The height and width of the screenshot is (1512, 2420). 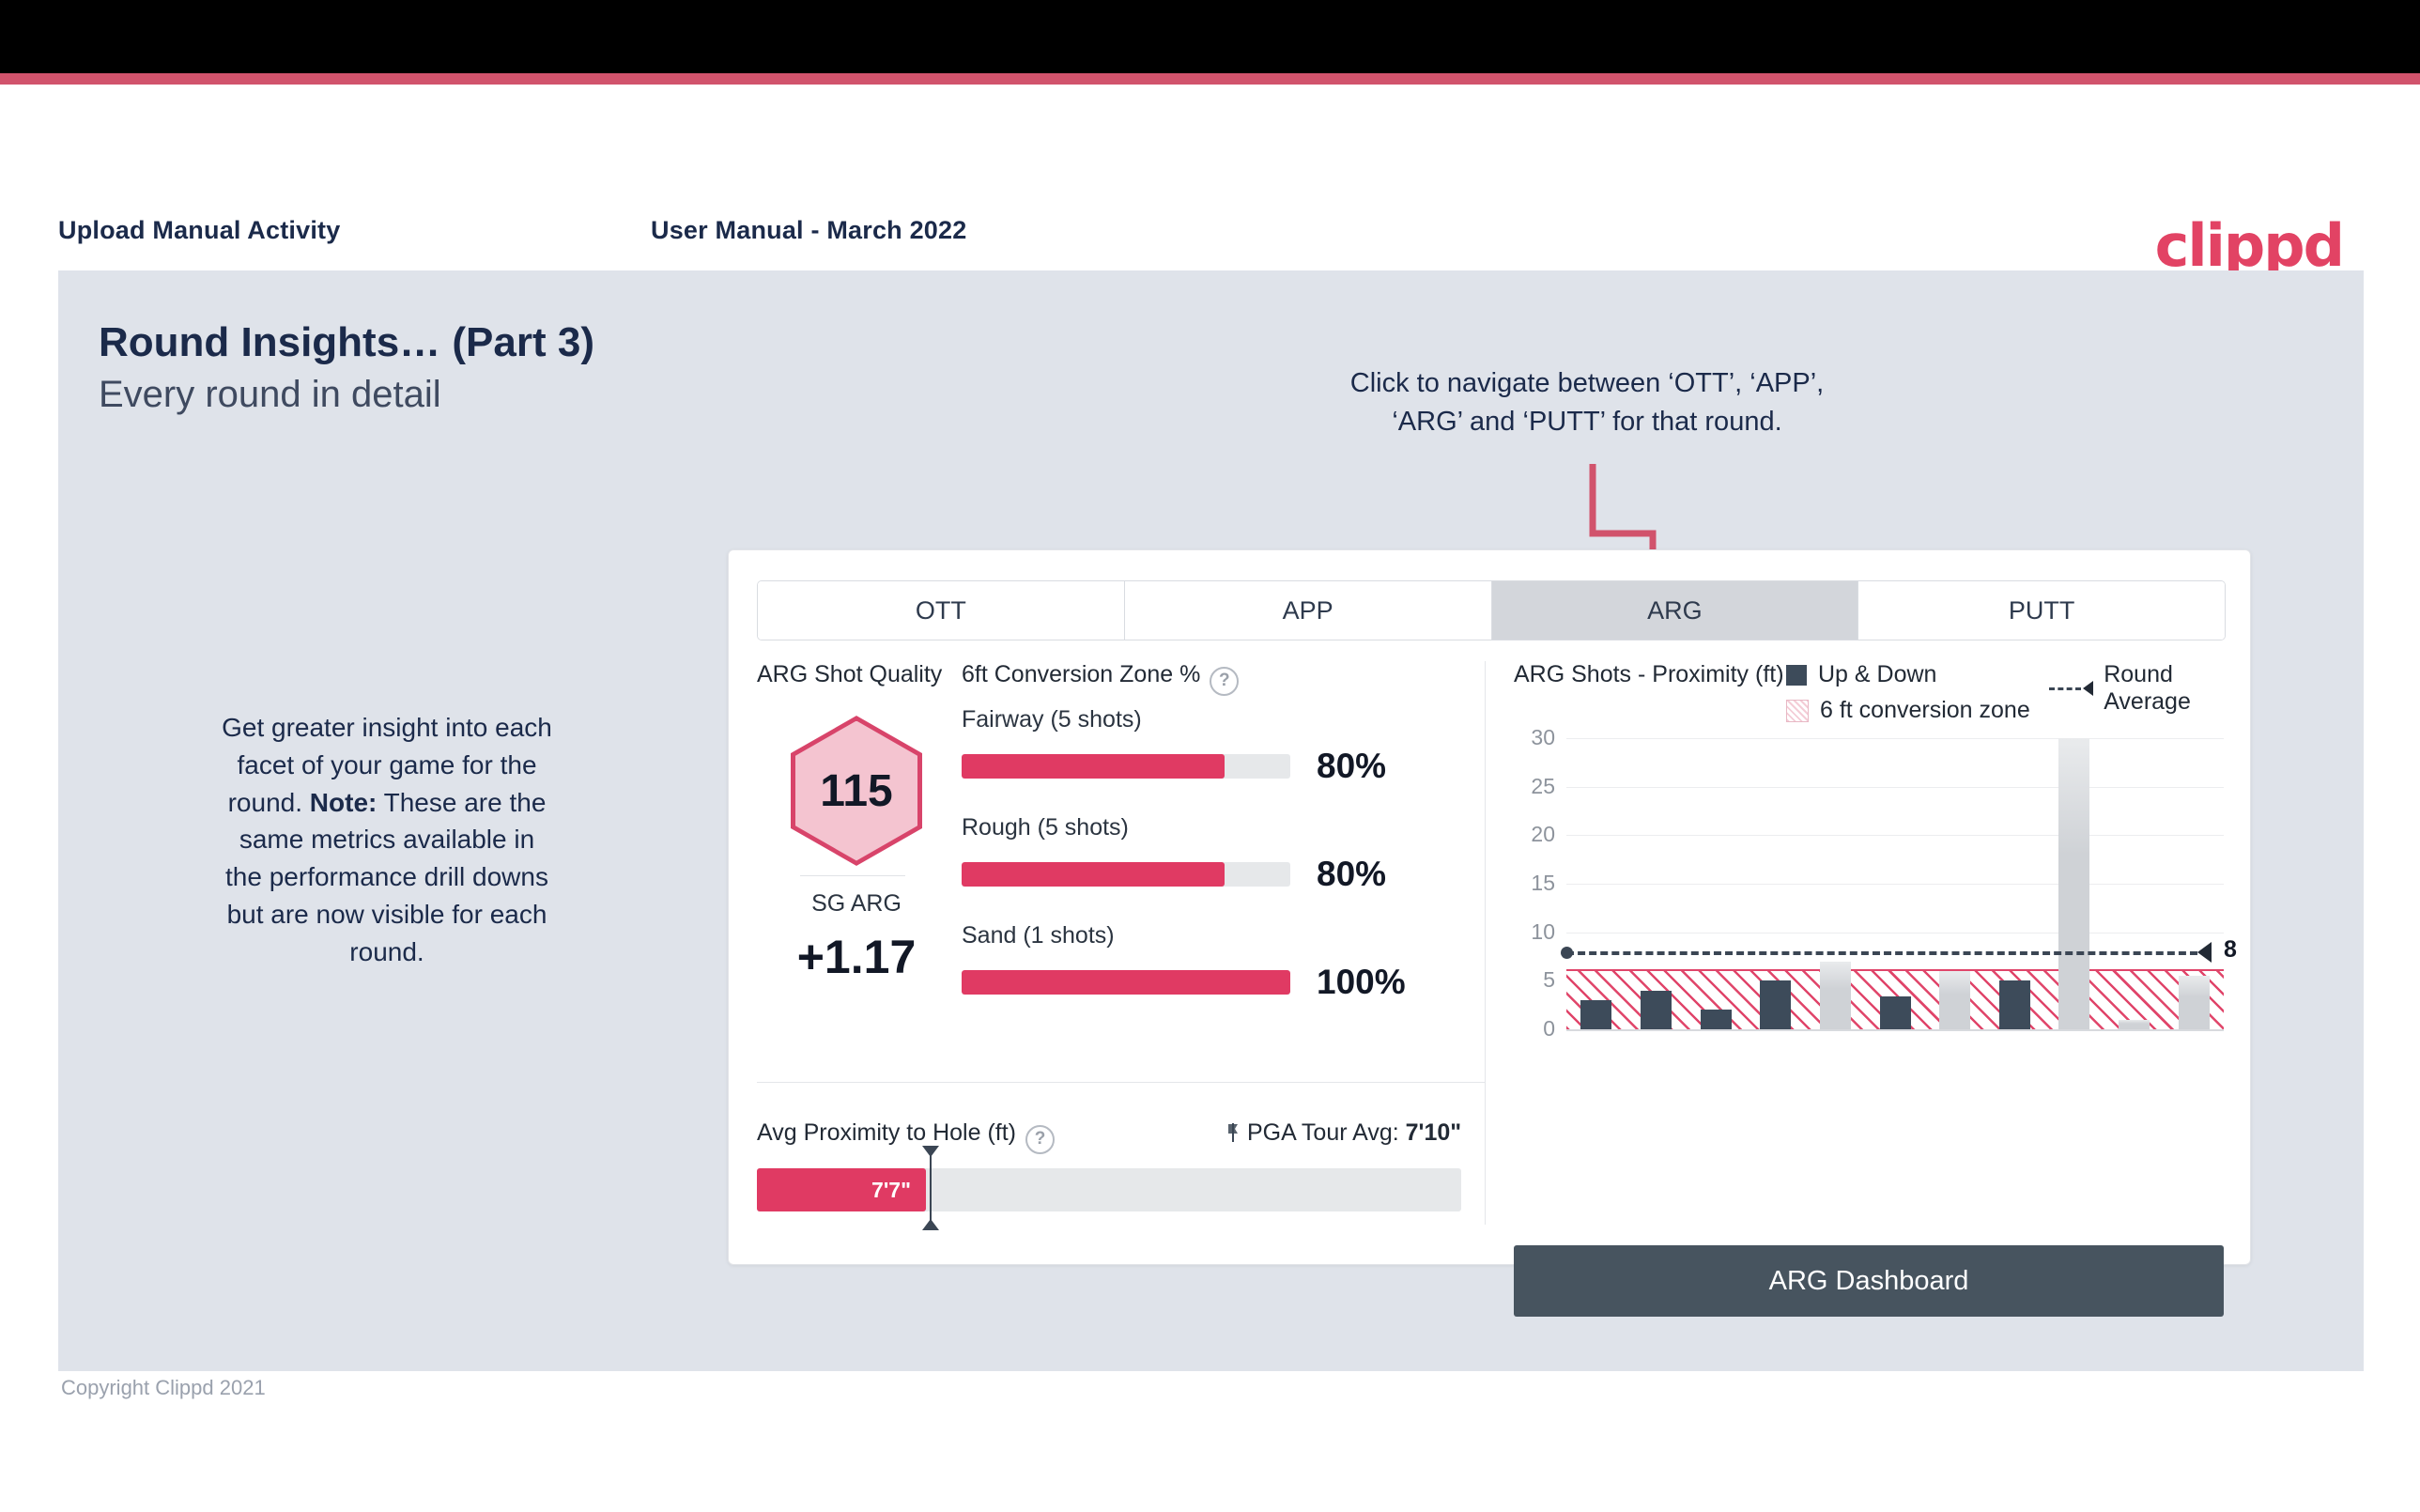 What do you see at coordinates (1215, 962) in the screenshot?
I see `conversion-row-sand: Sand (1 shots) 100%` at bounding box center [1215, 962].